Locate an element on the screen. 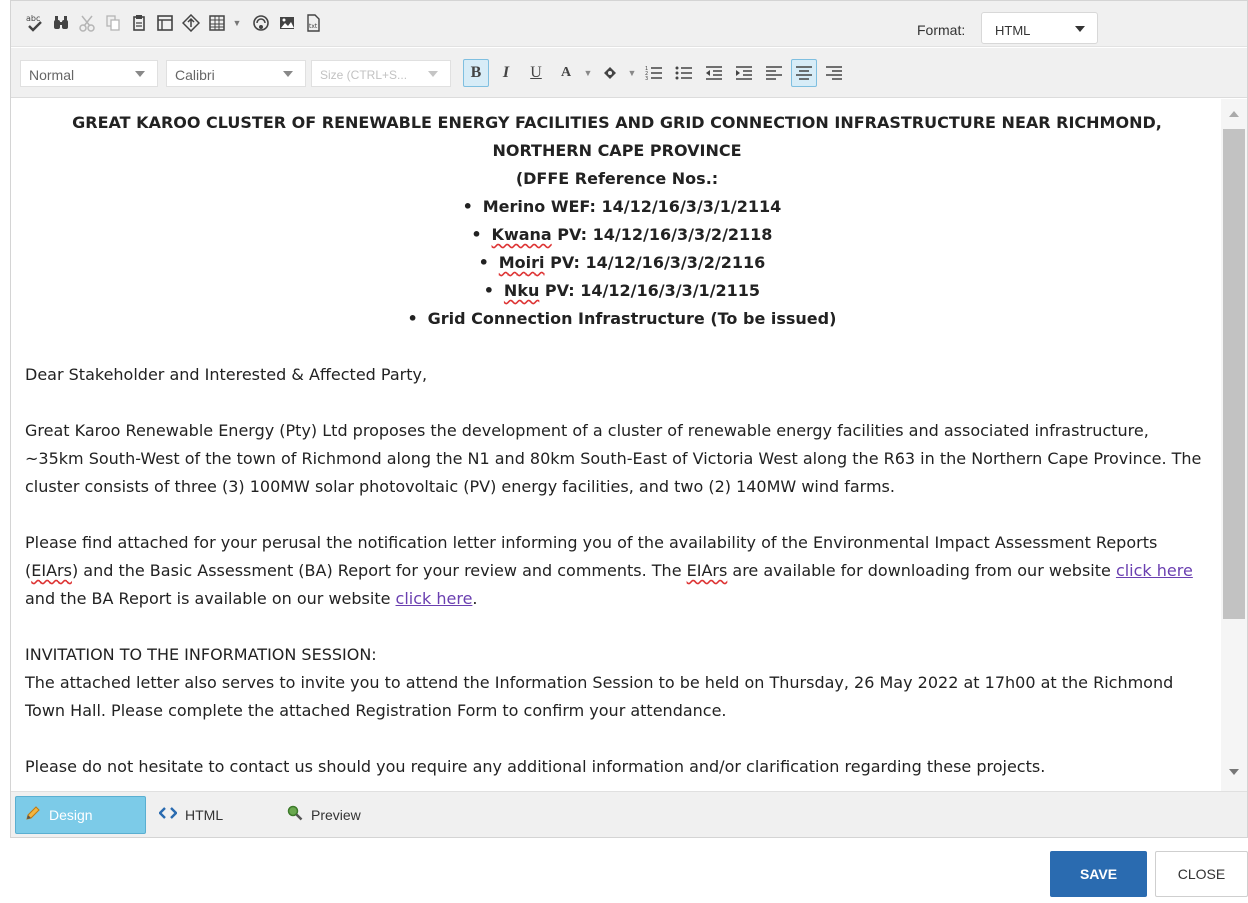 The height and width of the screenshot is (903, 1248). indent-icon is located at coordinates (744, 73).